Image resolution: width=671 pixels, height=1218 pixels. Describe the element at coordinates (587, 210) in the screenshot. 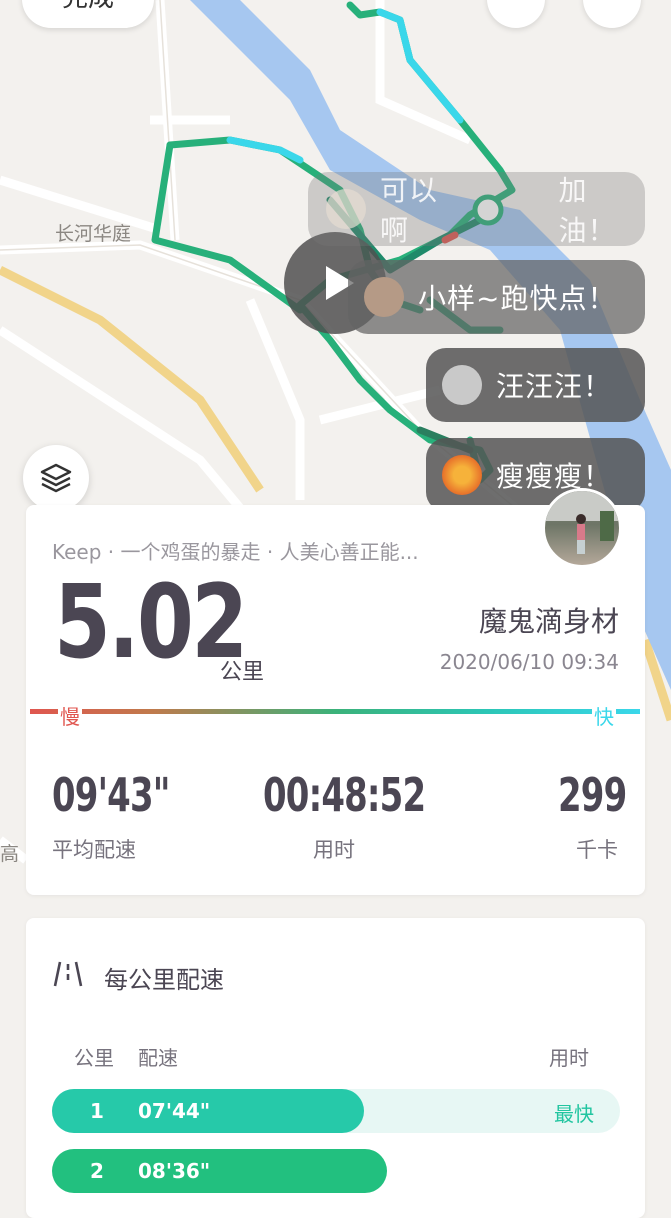

I see `comment-text-suffix: 加油！` at that location.